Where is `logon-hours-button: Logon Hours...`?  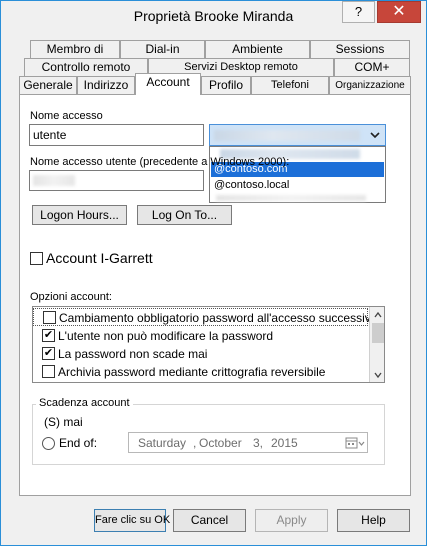
logon-hours-button: Logon Hours... is located at coordinates (79, 215).